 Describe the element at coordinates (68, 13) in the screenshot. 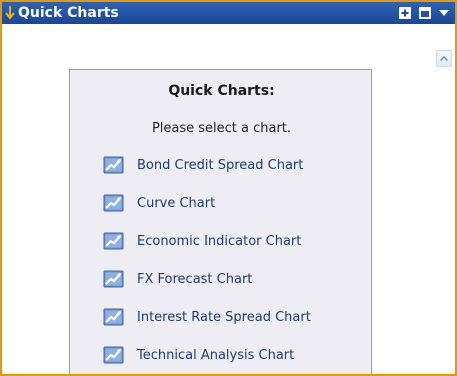

I see `panel-title: Quick Charts` at that location.